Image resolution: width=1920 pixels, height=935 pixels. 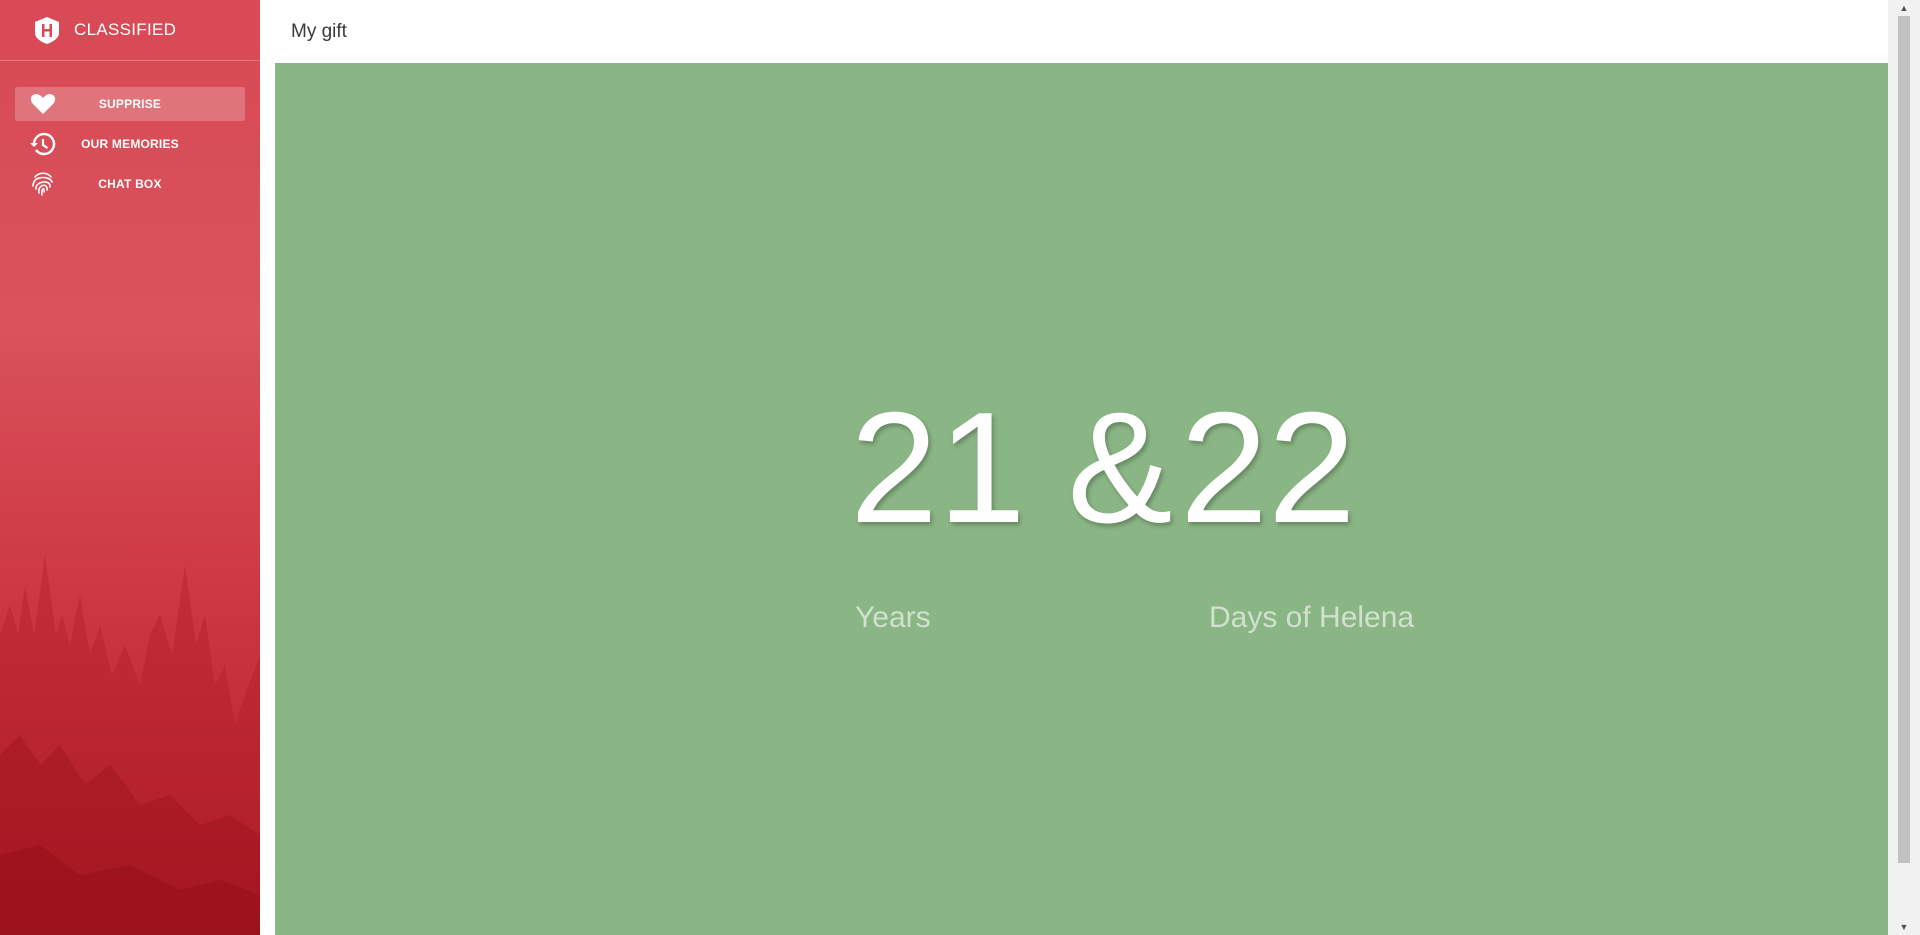 I want to click on fingerprint-icon, so click(x=43, y=184).